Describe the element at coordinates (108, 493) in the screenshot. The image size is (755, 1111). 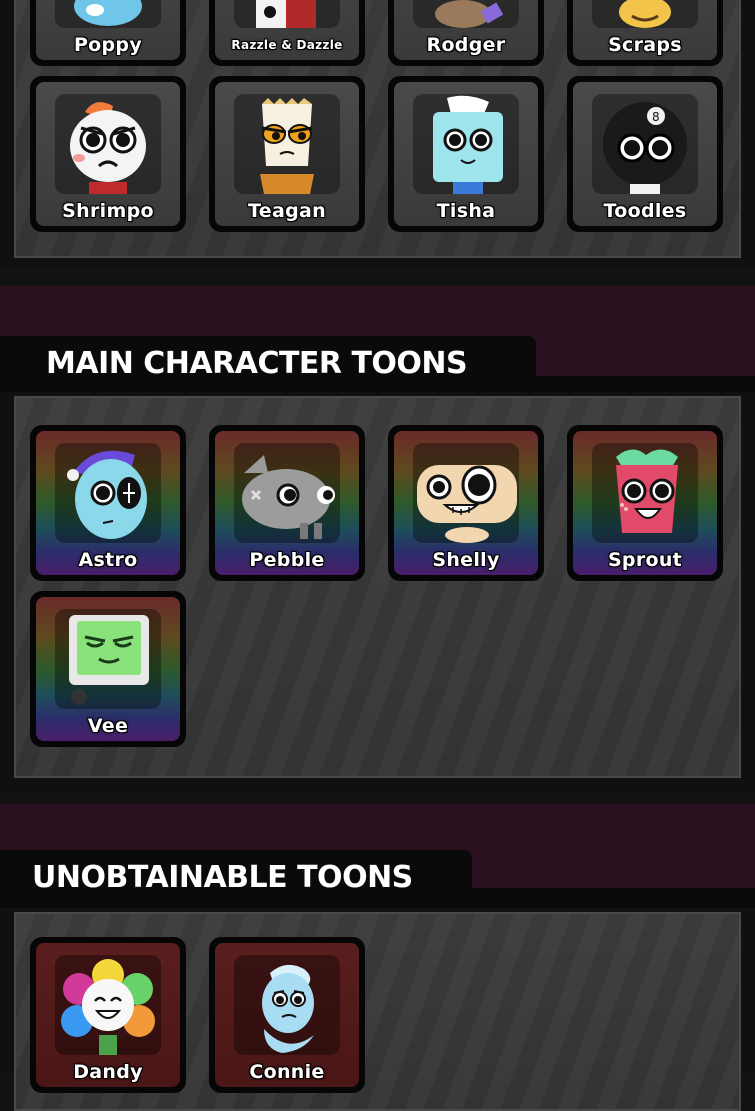
I see `astro-portrait-icon` at that location.